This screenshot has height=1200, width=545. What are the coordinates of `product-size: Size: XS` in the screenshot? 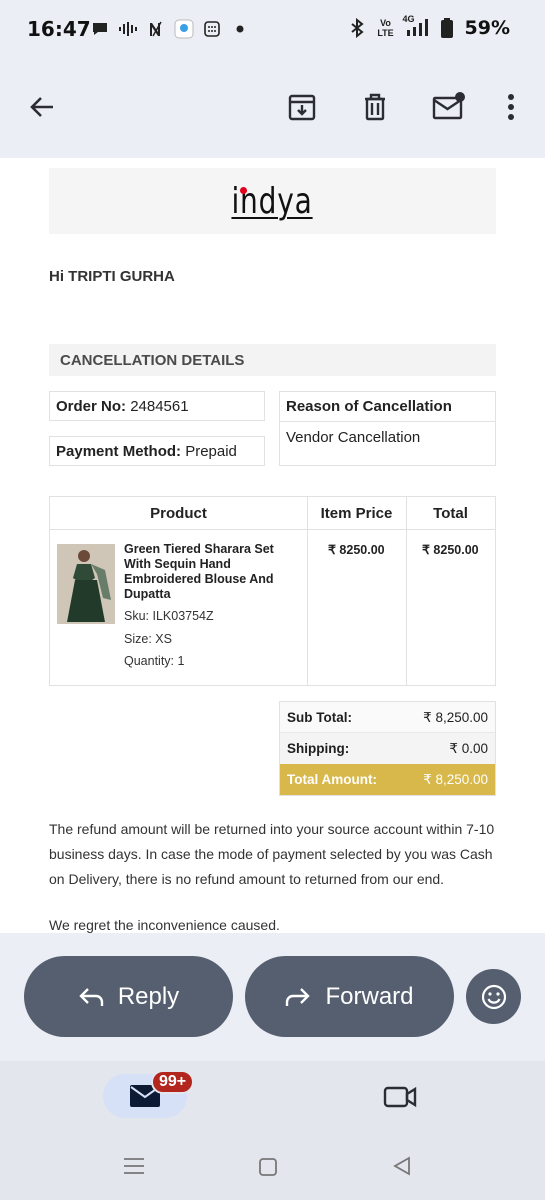 It's located at (148, 639).